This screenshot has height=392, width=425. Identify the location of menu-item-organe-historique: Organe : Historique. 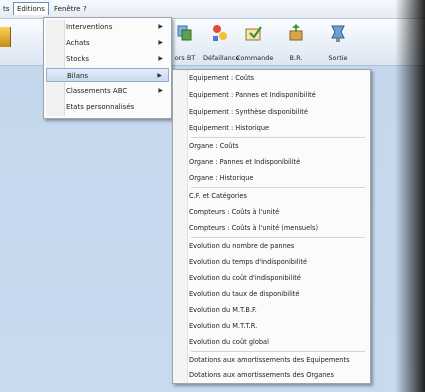
(278, 178).